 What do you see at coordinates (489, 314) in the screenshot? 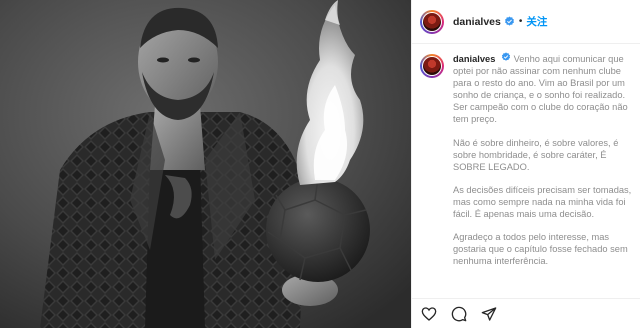
I see `share-icon` at bounding box center [489, 314].